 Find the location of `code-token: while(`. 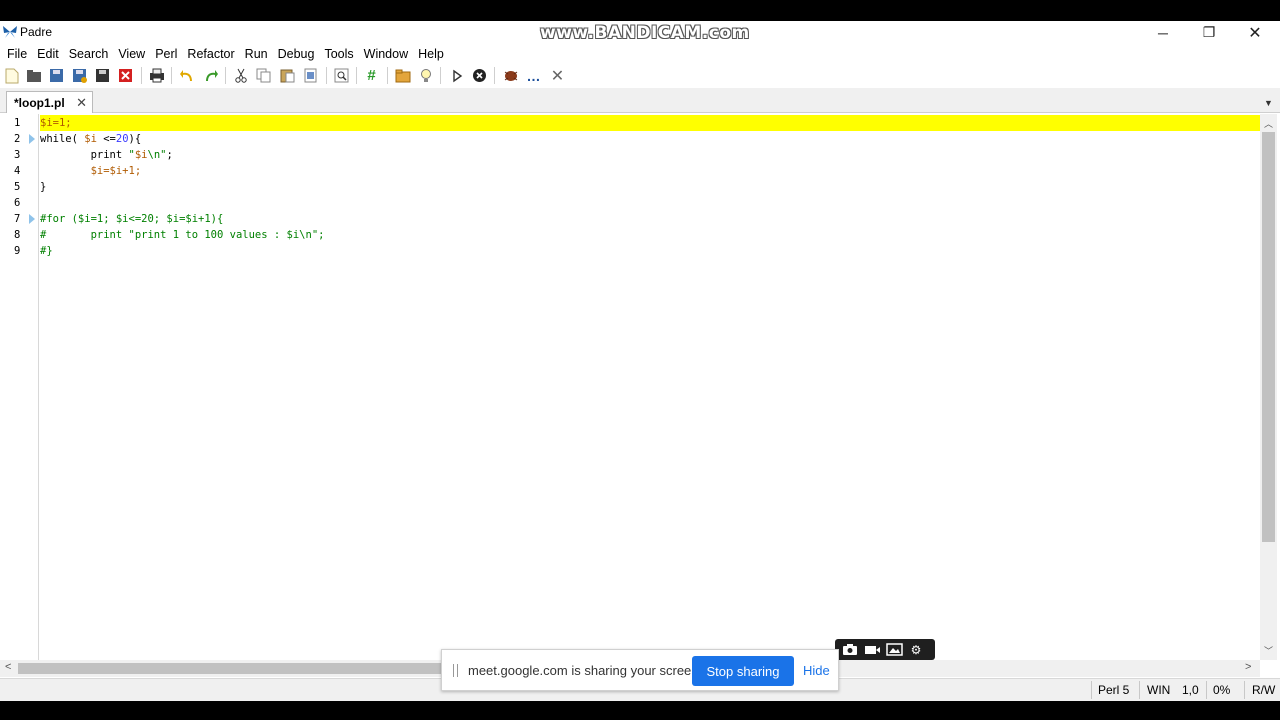

code-token: while( is located at coordinates (59, 139).